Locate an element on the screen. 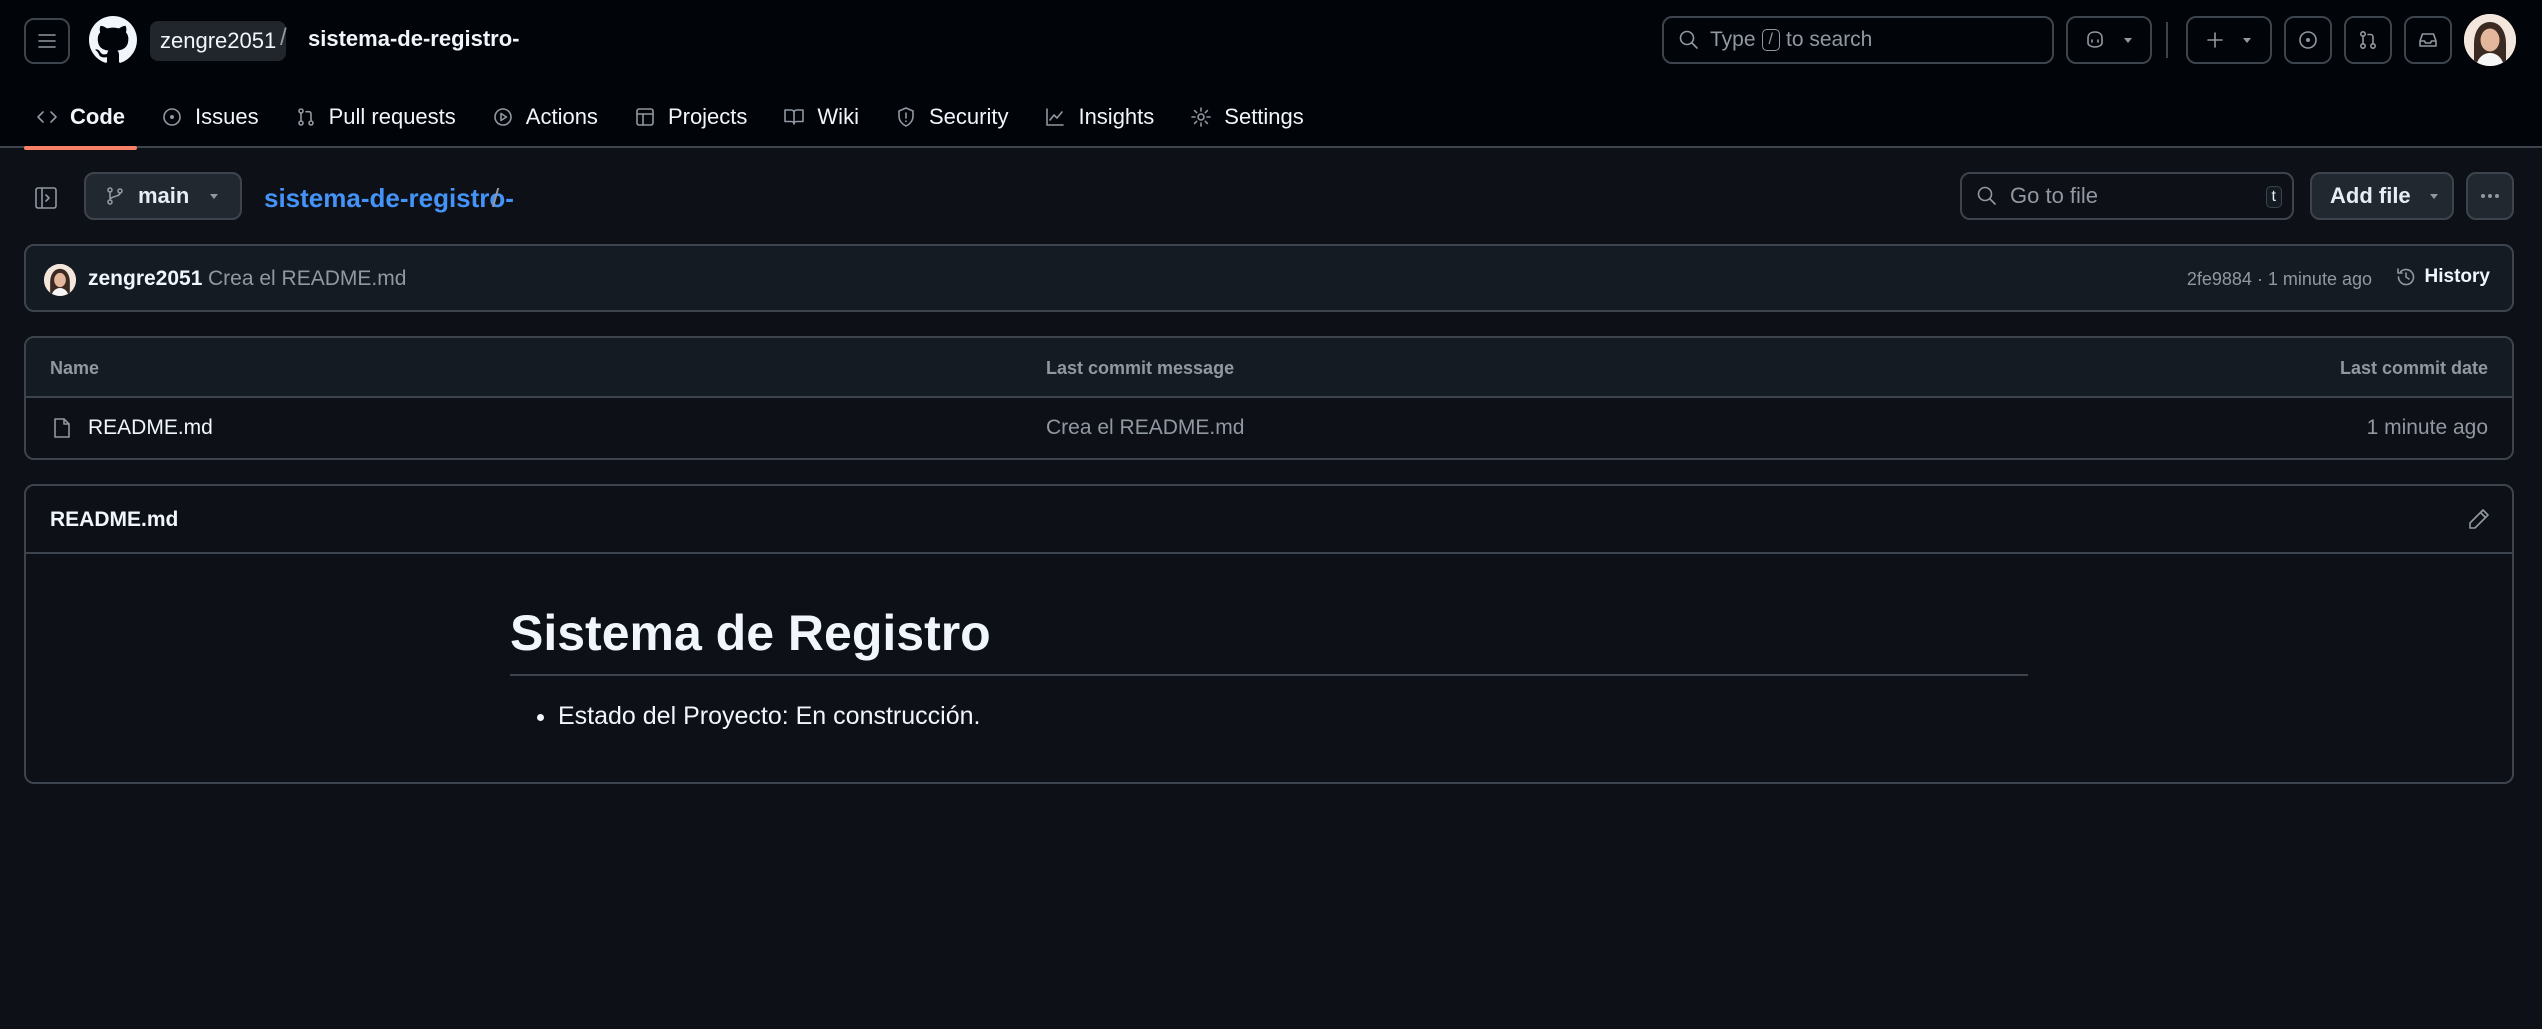 The width and height of the screenshot is (2542, 1029). tab-wiki-label: Wiki is located at coordinates (838, 116).